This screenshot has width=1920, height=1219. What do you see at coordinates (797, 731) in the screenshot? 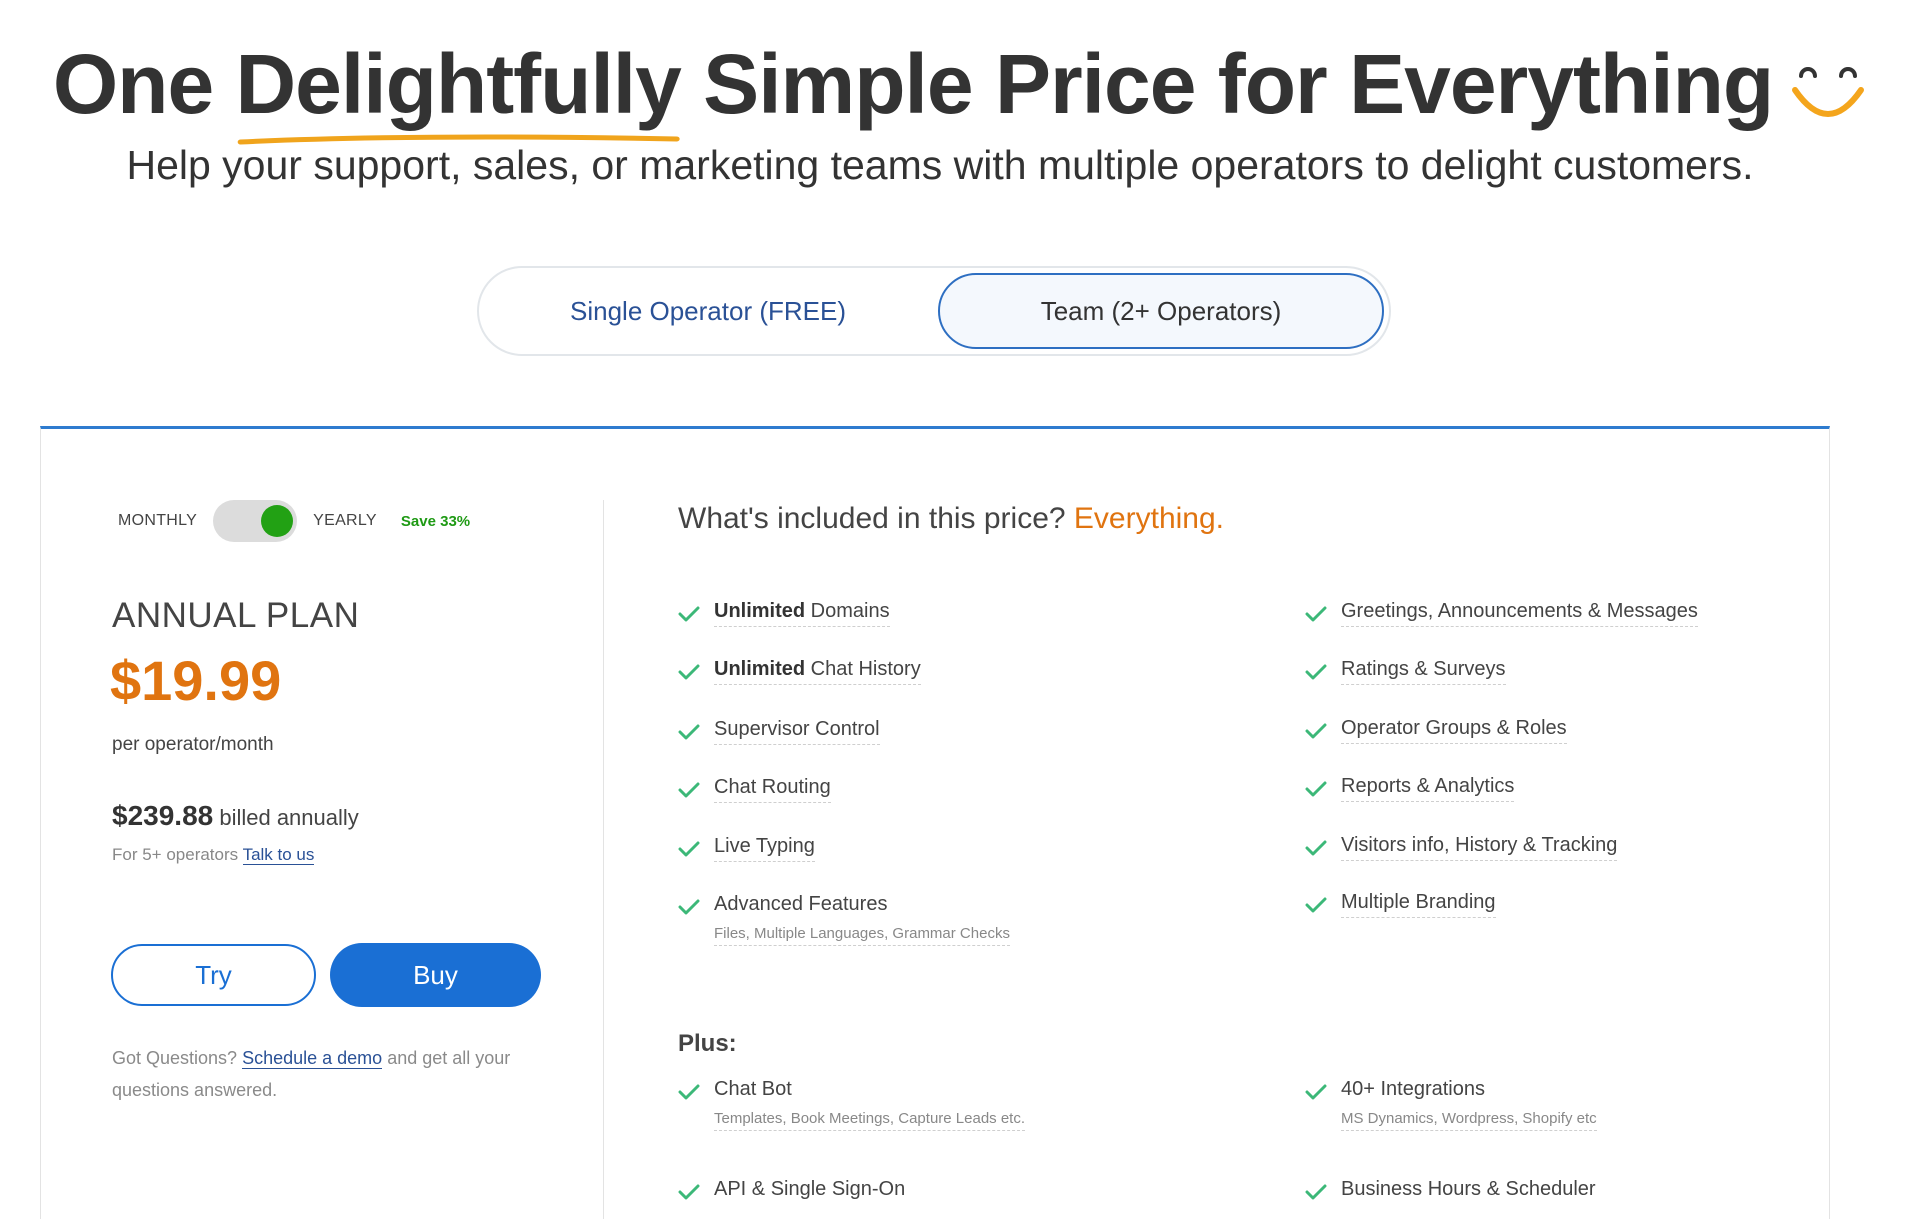
I see `feature-label: Supervisor Control` at bounding box center [797, 731].